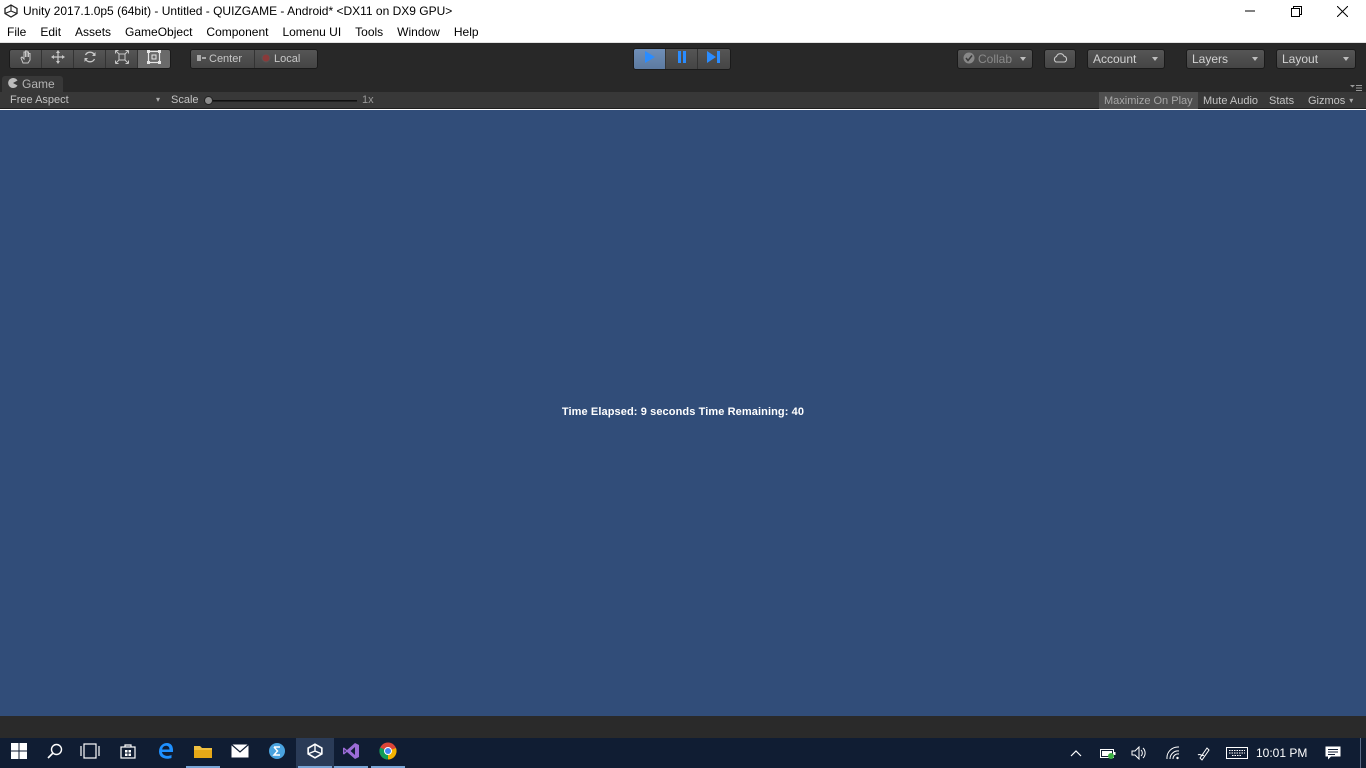 This screenshot has width=1366, height=768. Describe the element at coordinates (1076, 753) in the screenshot. I see `chevron-up-icon` at that location.